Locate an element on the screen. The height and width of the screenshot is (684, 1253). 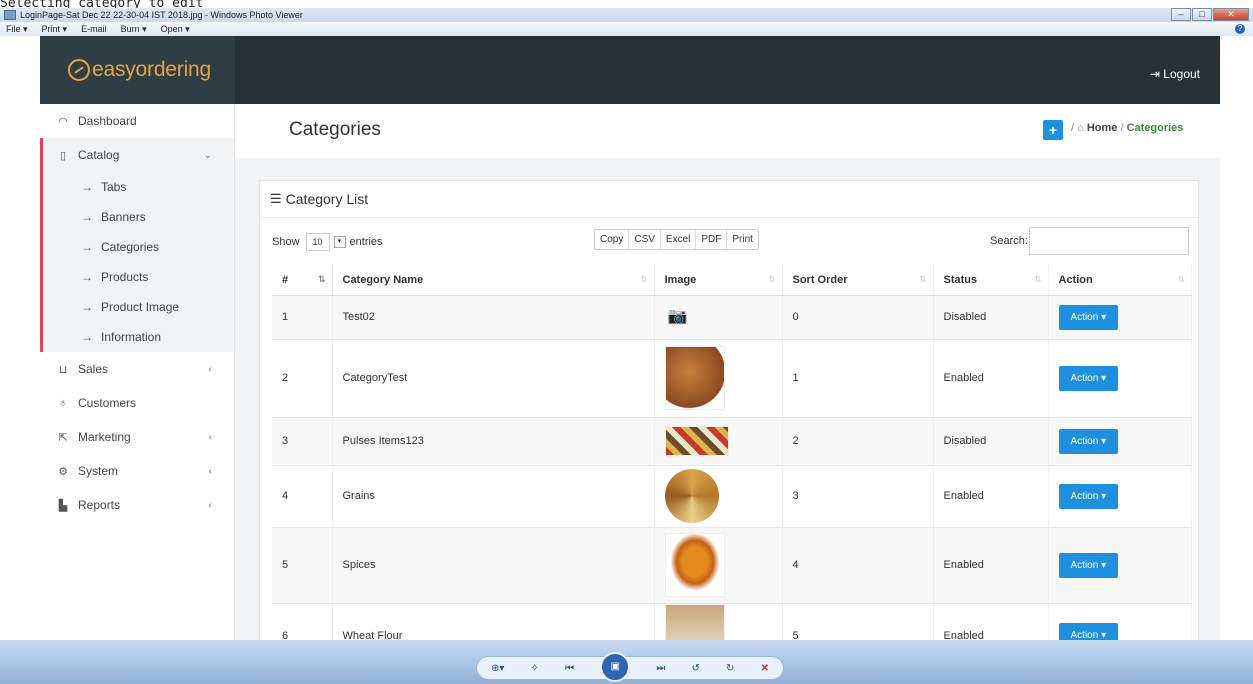
excel-button: Excel is located at coordinates (679, 239).